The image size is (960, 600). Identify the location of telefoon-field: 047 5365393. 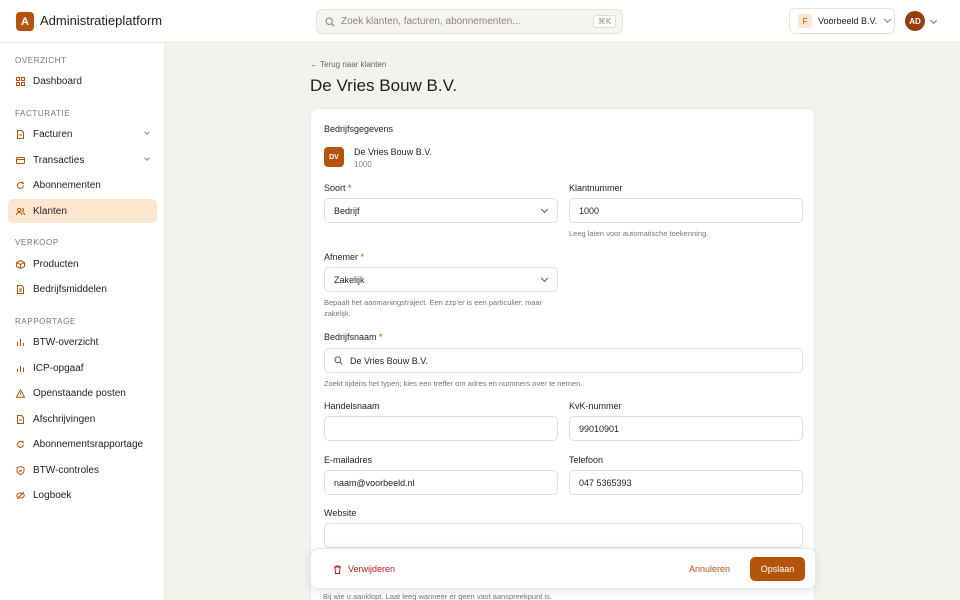
(686, 482).